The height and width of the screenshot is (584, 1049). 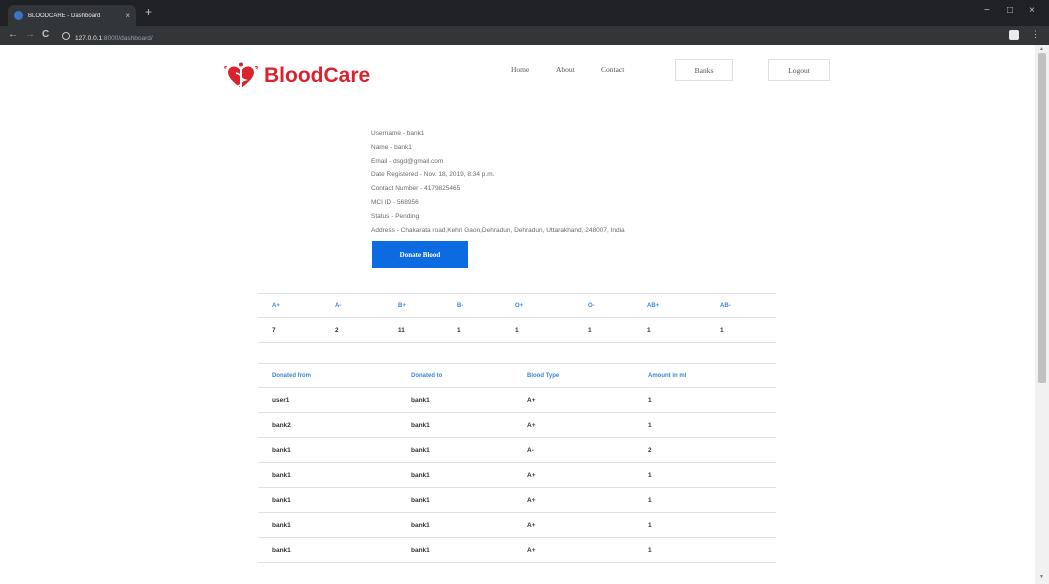 What do you see at coordinates (1041, 49) in the screenshot?
I see `scroll-up-icon: ▲` at bounding box center [1041, 49].